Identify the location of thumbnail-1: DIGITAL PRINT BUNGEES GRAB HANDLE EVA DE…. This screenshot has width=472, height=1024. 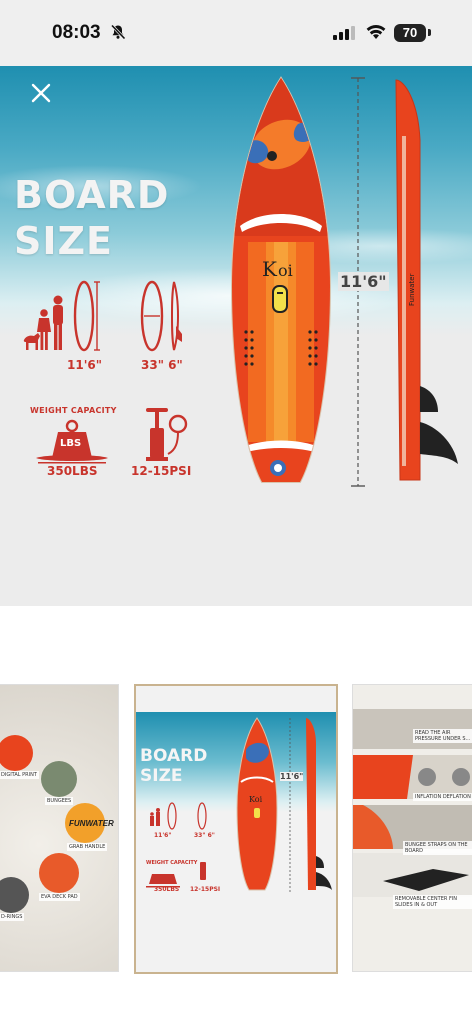
(59, 828).